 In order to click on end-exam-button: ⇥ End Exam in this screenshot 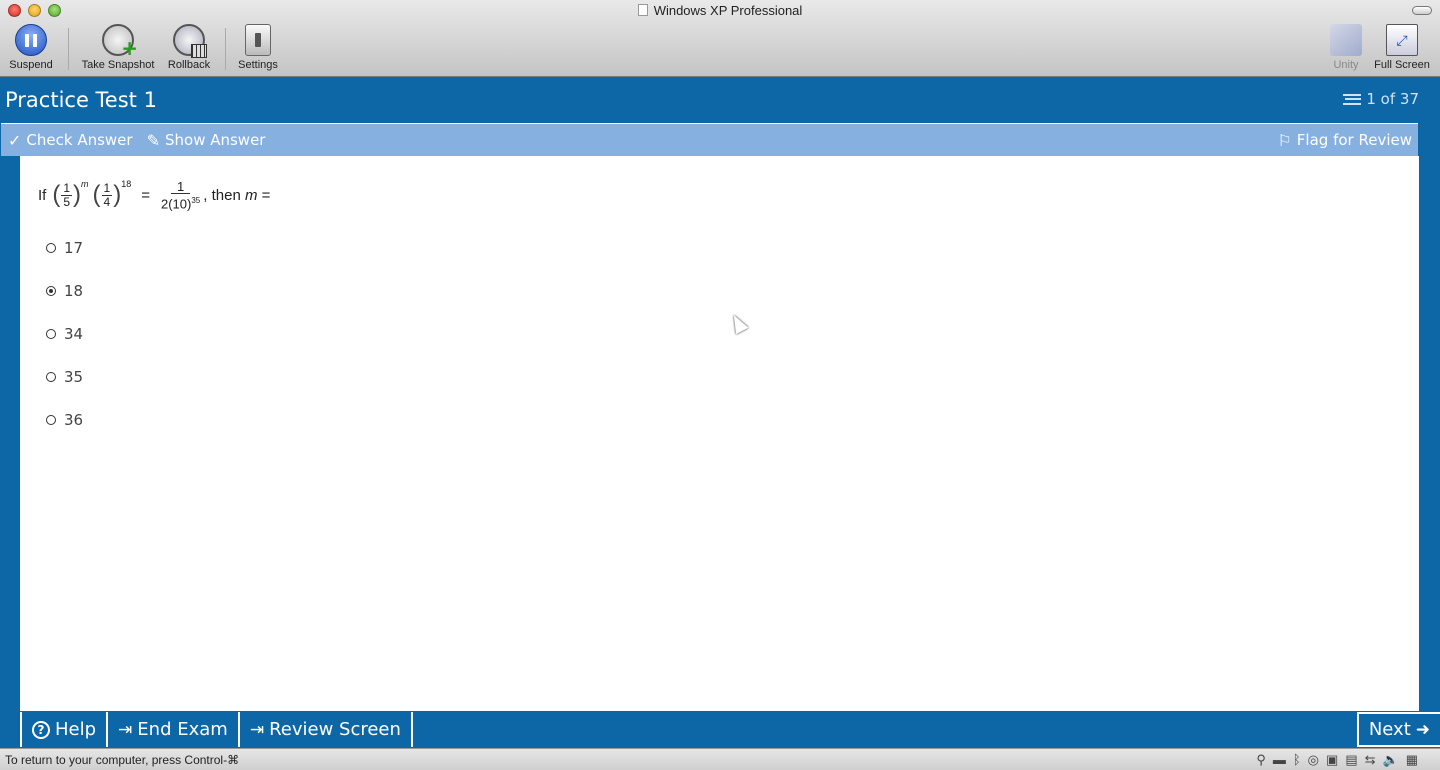, I will do `click(172, 729)`.